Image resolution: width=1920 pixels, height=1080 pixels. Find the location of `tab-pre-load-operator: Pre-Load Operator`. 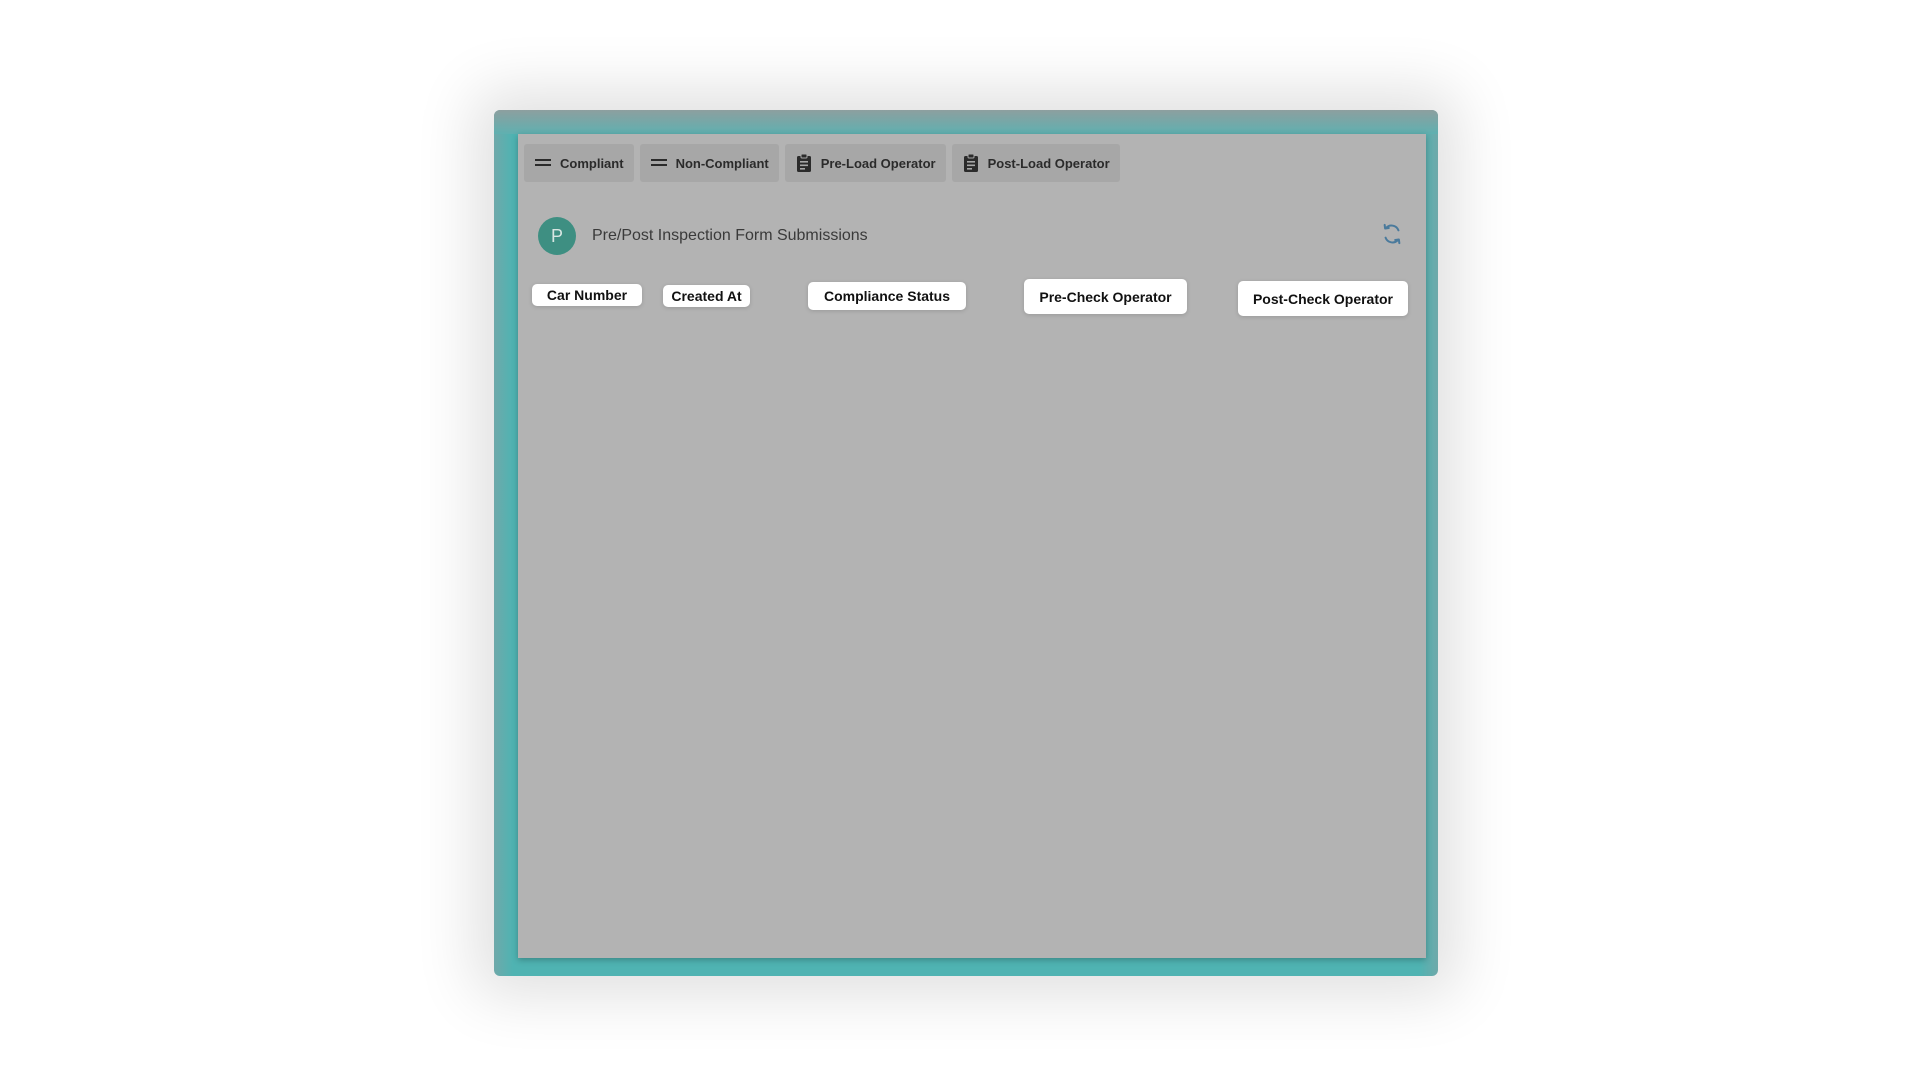

tab-pre-load-operator: Pre-Load Operator is located at coordinates (865, 163).